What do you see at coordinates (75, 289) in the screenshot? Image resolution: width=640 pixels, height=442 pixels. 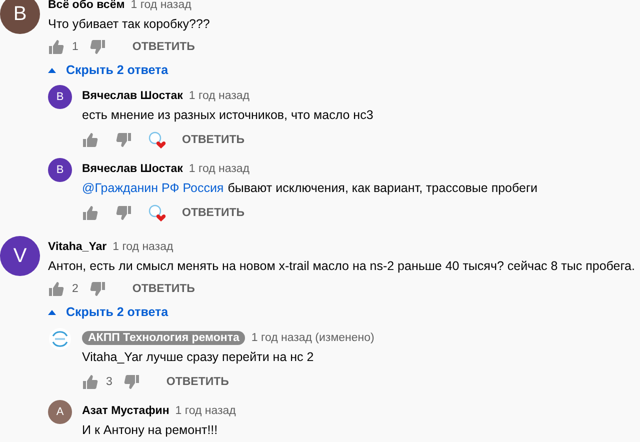 I see `like-count: 2` at bounding box center [75, 289].